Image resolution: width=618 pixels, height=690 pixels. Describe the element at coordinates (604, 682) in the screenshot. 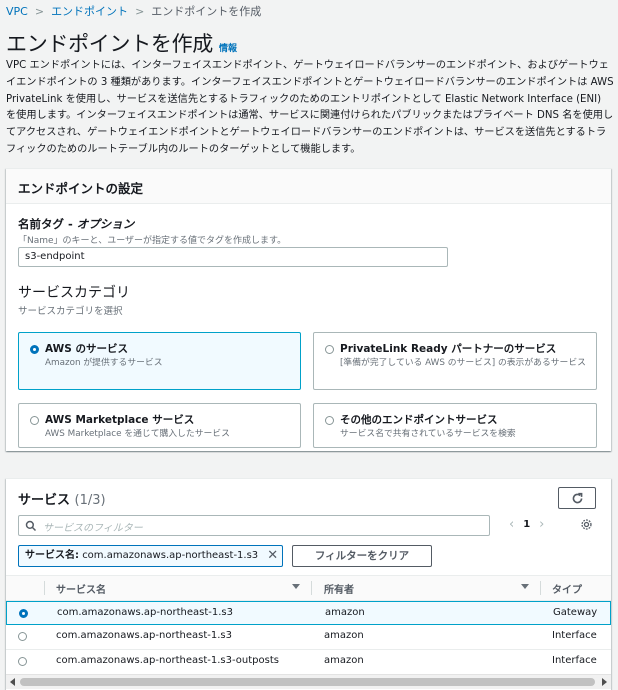

I see `scroll-right-icon` at that location.